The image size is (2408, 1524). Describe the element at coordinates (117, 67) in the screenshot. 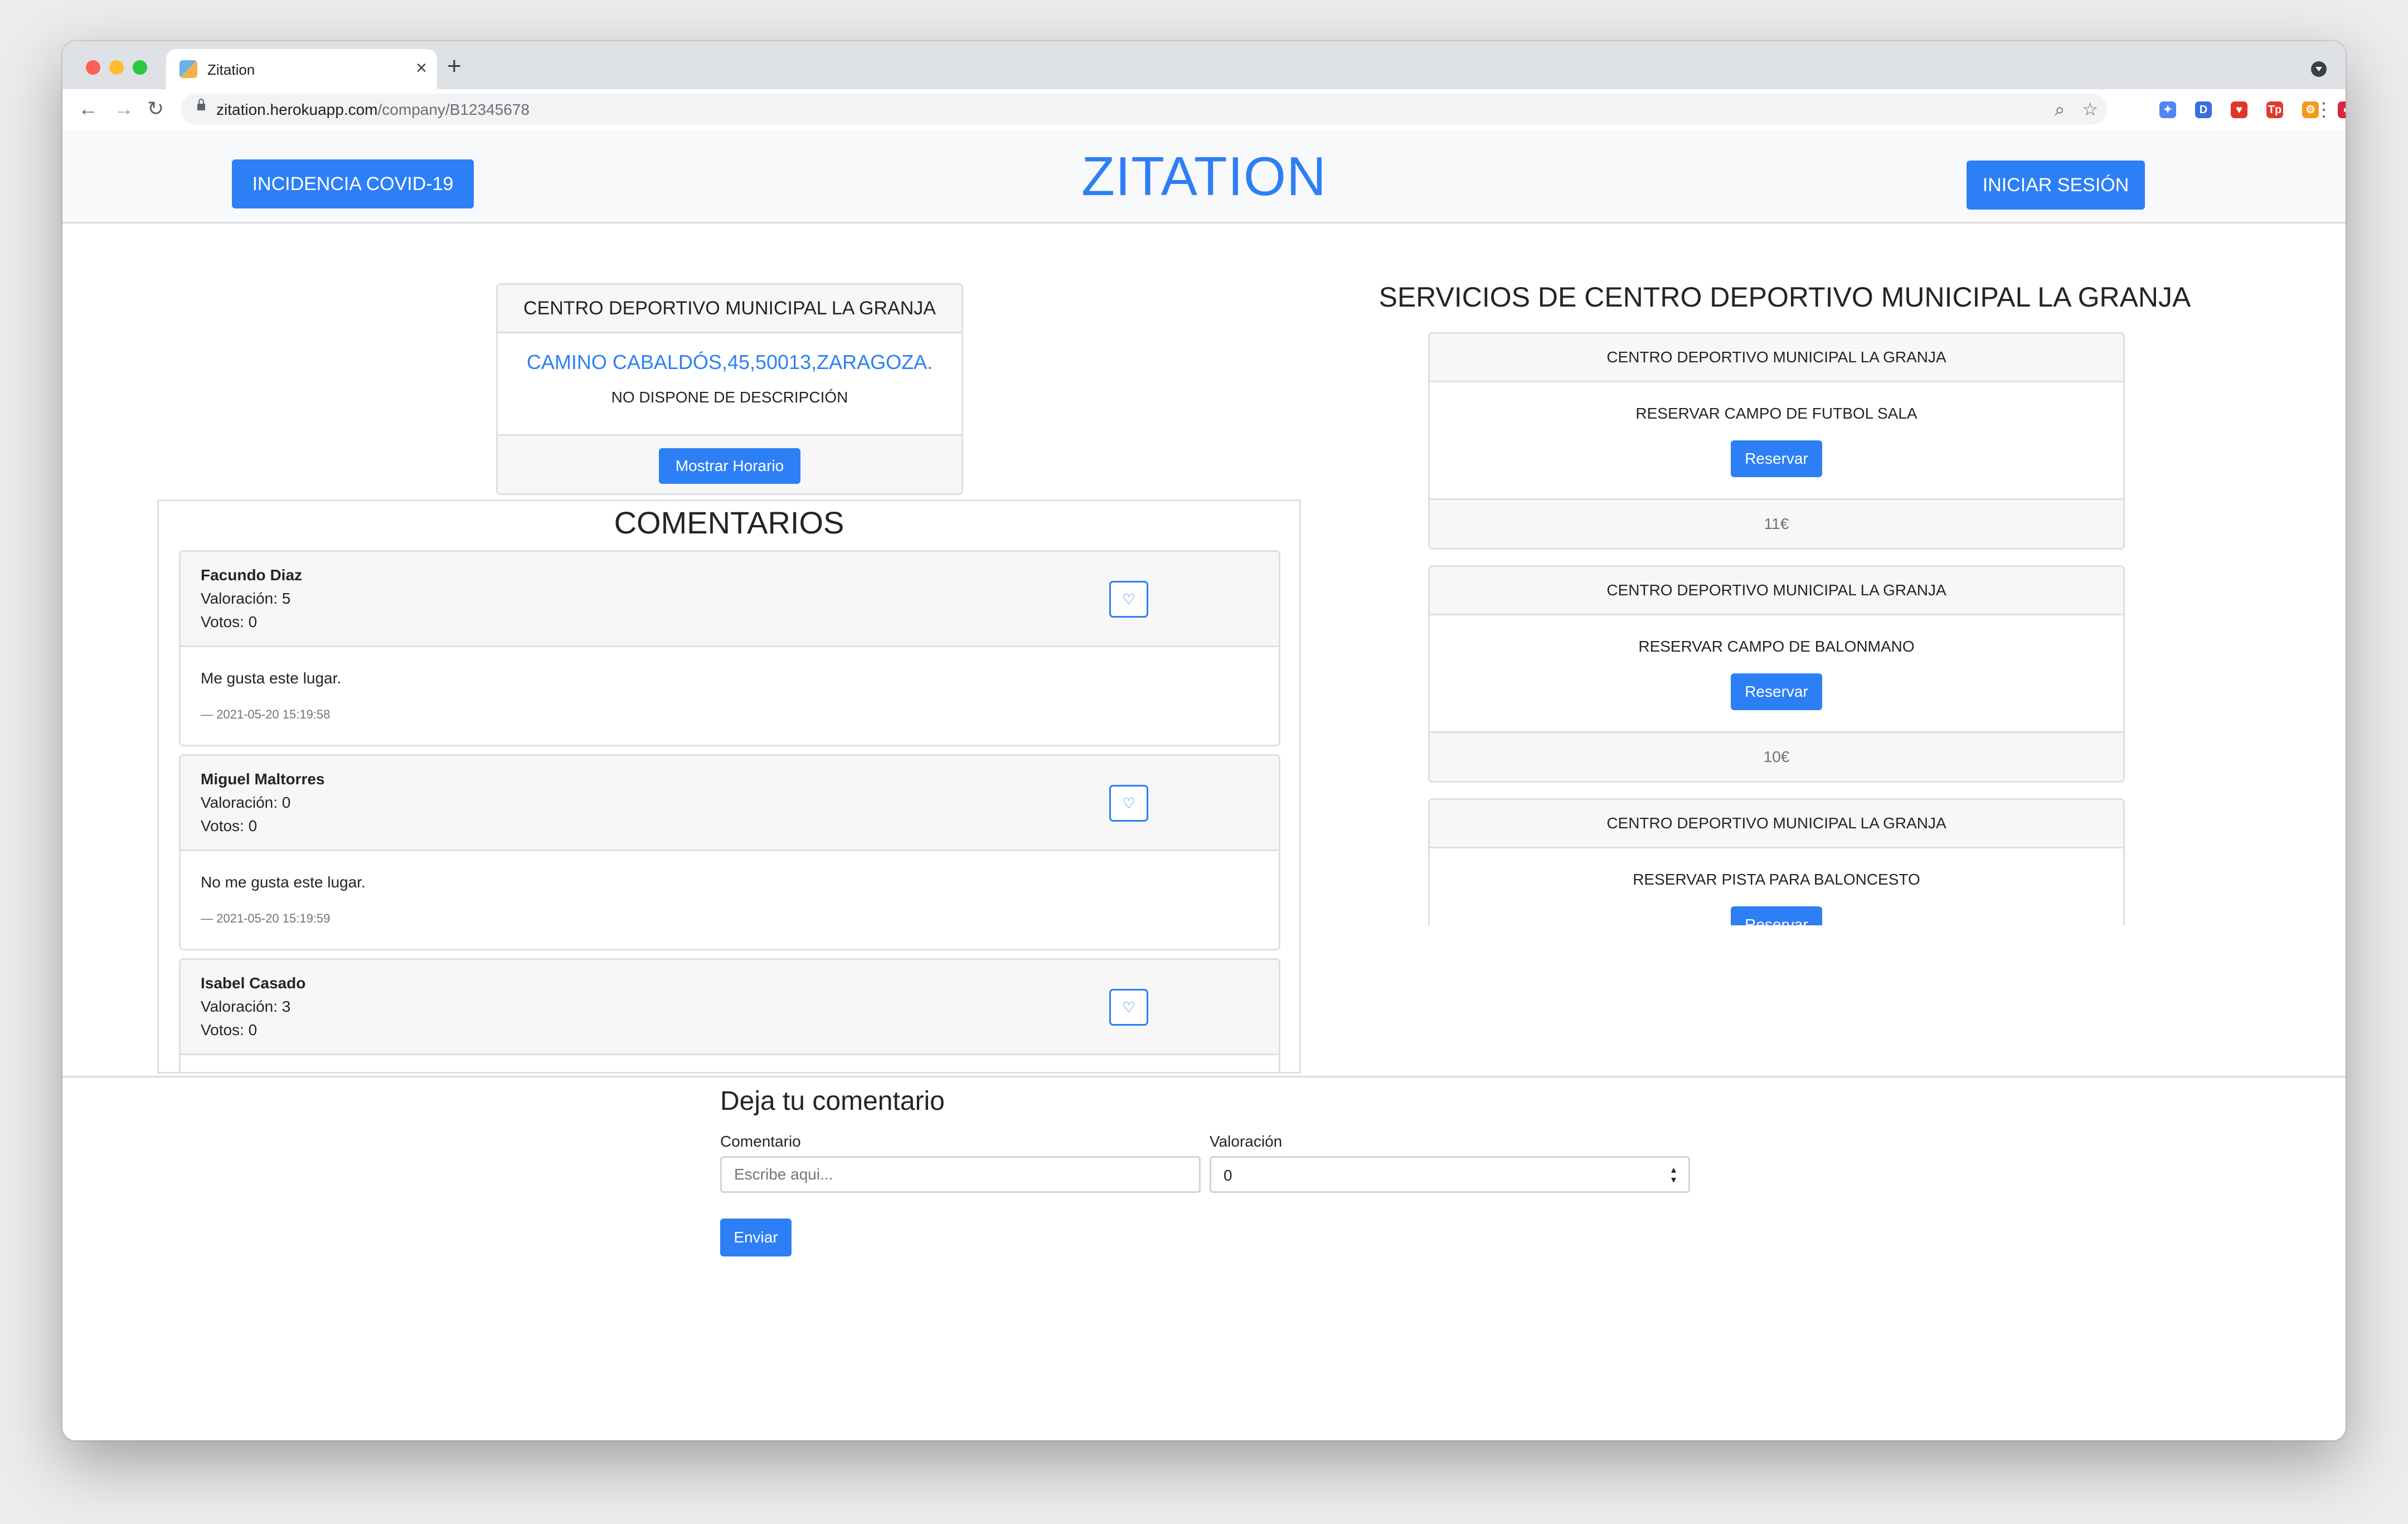

I see `minimize-window-button` at that location.